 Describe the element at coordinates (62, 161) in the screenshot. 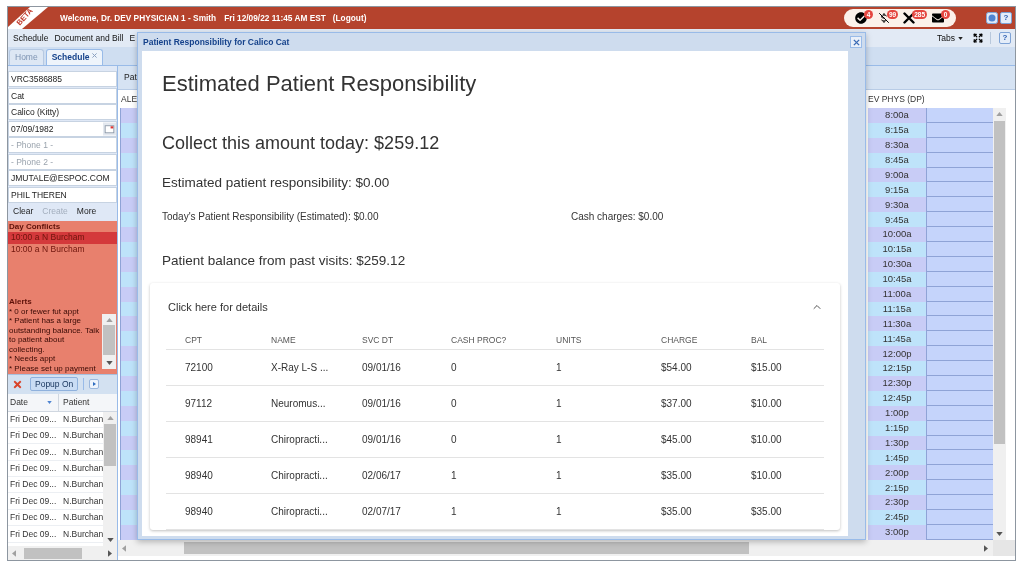

I see `text-field: - Phone 2 -` at that location.